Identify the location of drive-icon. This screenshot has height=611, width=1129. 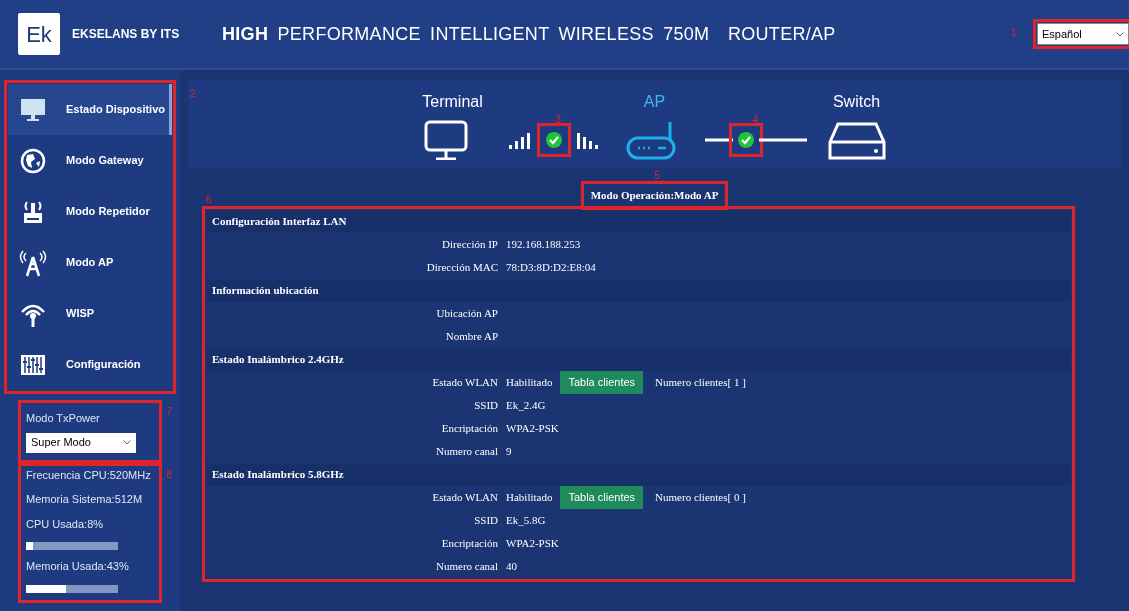
(856, 140).